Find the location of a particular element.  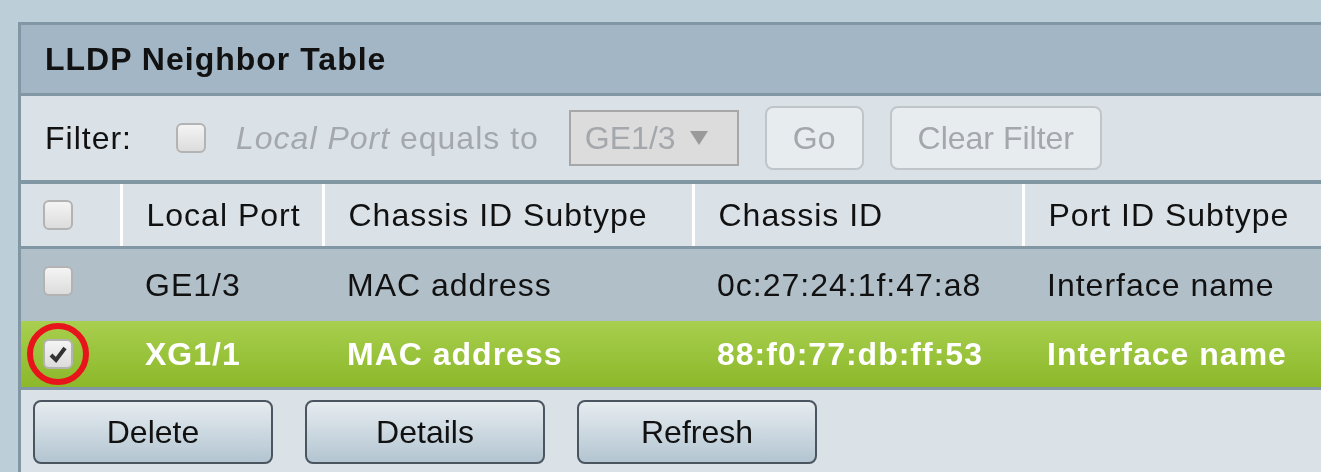

table-cell: XG1/1 is located at coordinates (222, 355).